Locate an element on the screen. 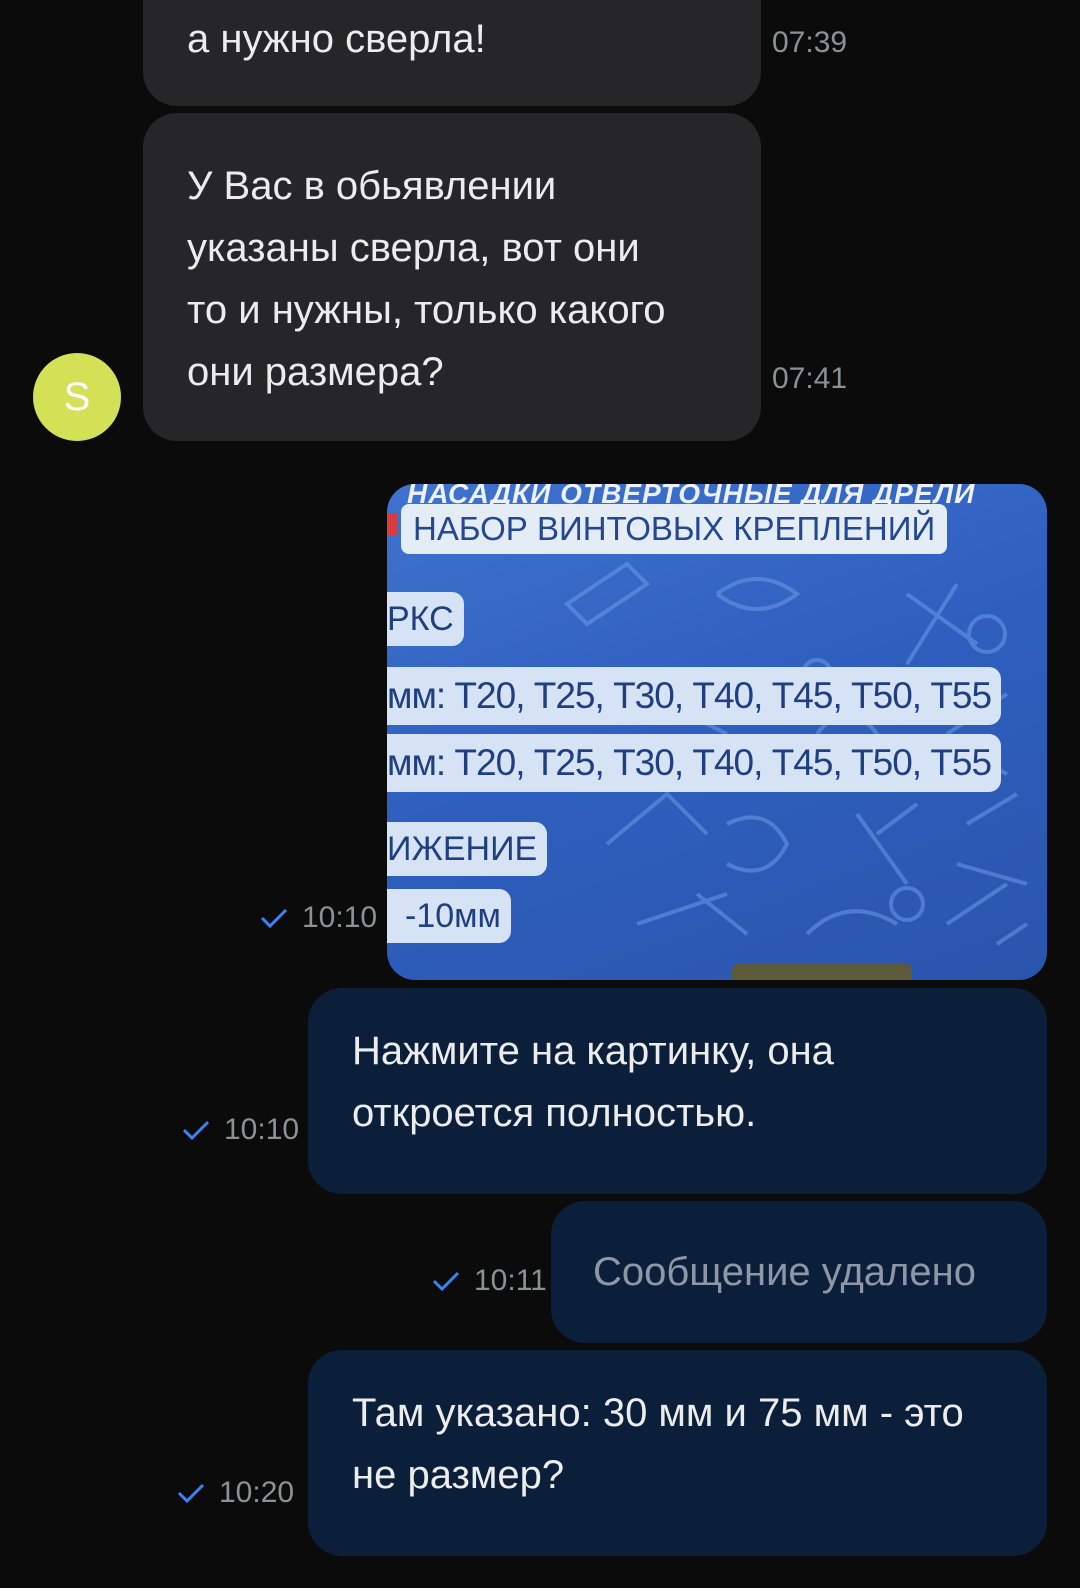 The height and width of the screenshot is (1588, 1080). message-text: а нужно сверла! is located at coordinates (336, 39).